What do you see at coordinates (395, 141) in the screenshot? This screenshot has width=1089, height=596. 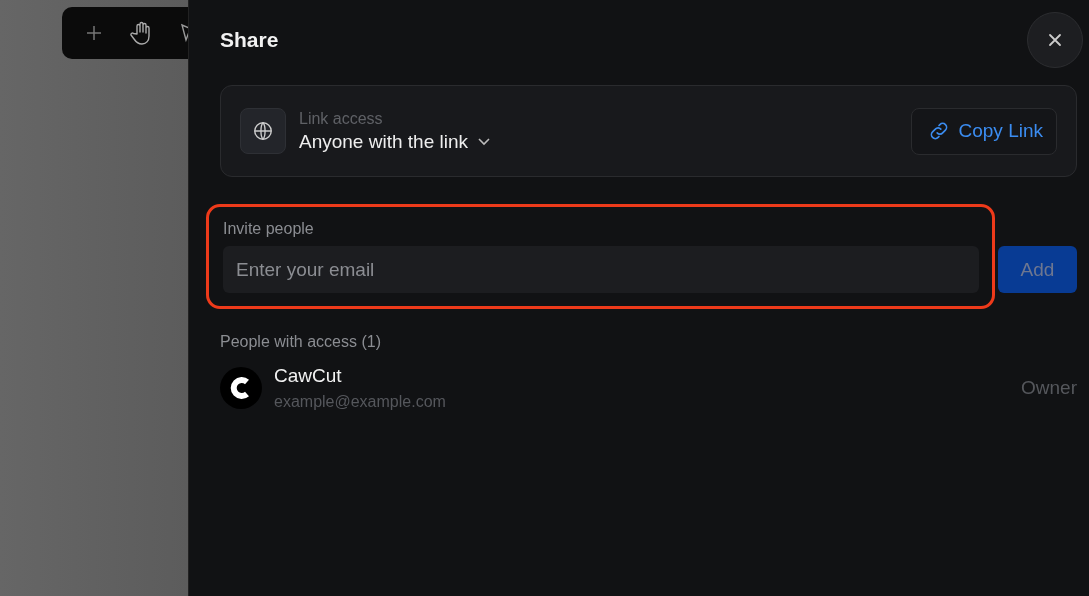 I see `access-dropdown: Anyone with the link` at bounding box center [395, 141].